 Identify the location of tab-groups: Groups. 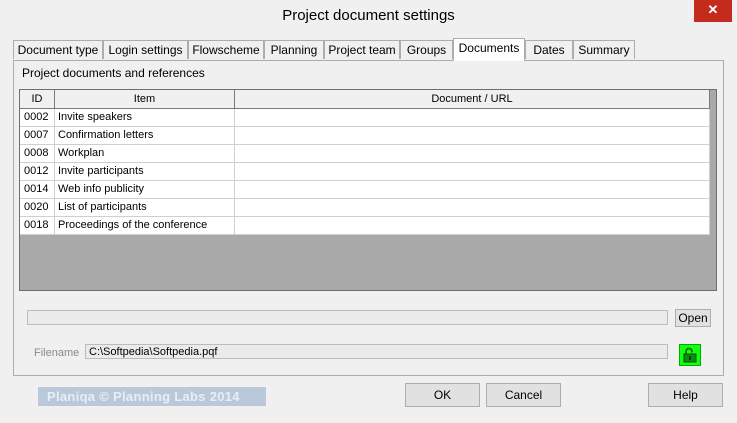
(426, 49).